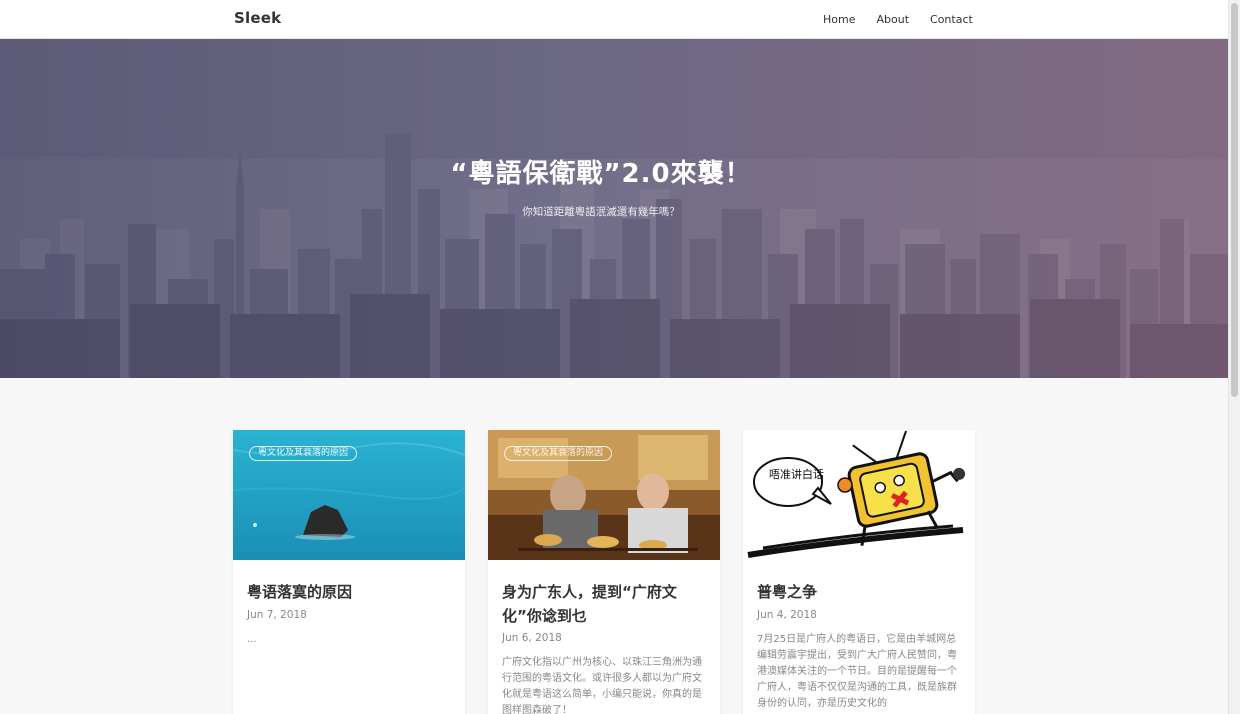  What do you see at coordinates (839, 19) in the screenshot?
I see `nav-home-link: Home` at bounding box center [839, 19].